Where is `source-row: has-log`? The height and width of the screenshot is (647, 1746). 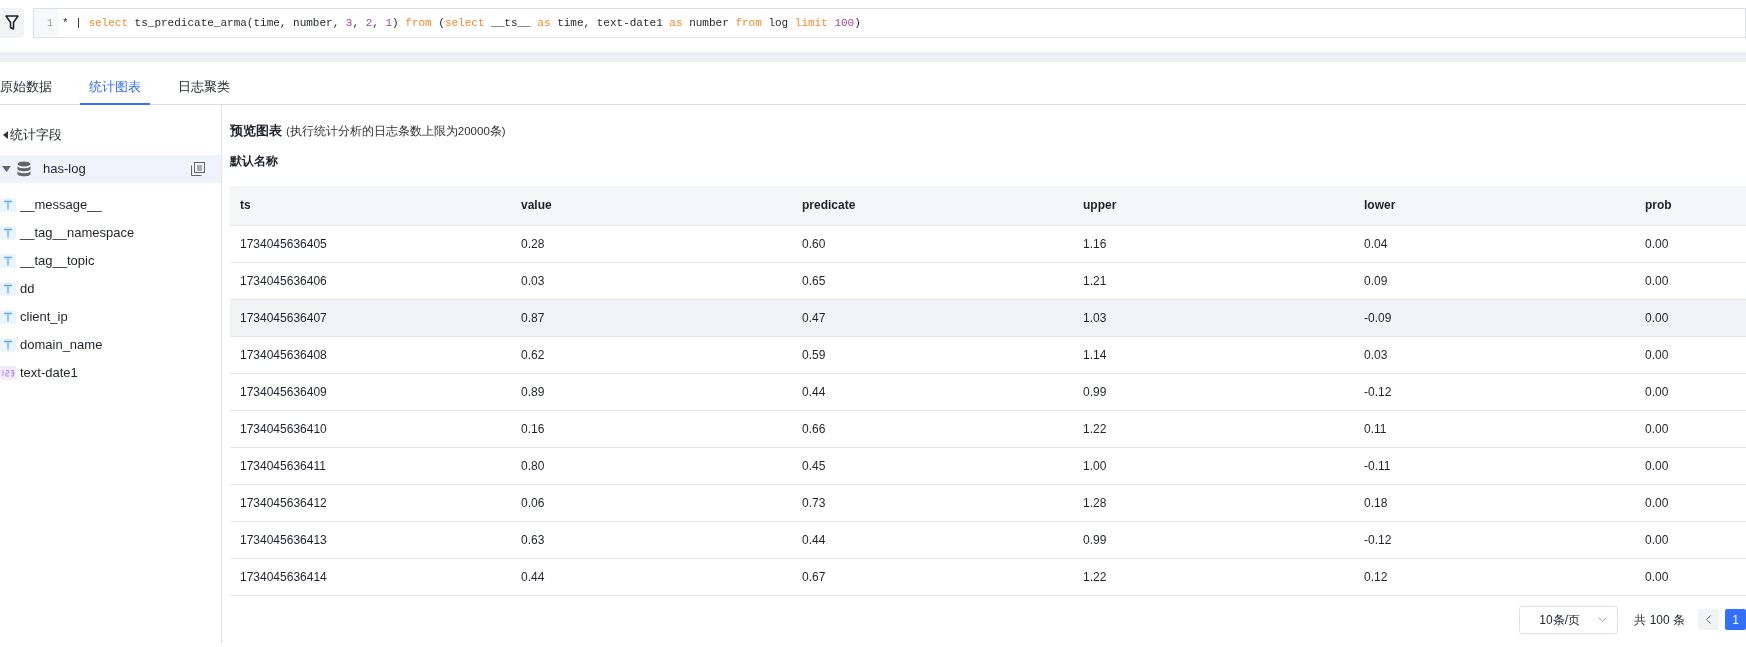
source-row: has-log is located at coordinates (110, 169).